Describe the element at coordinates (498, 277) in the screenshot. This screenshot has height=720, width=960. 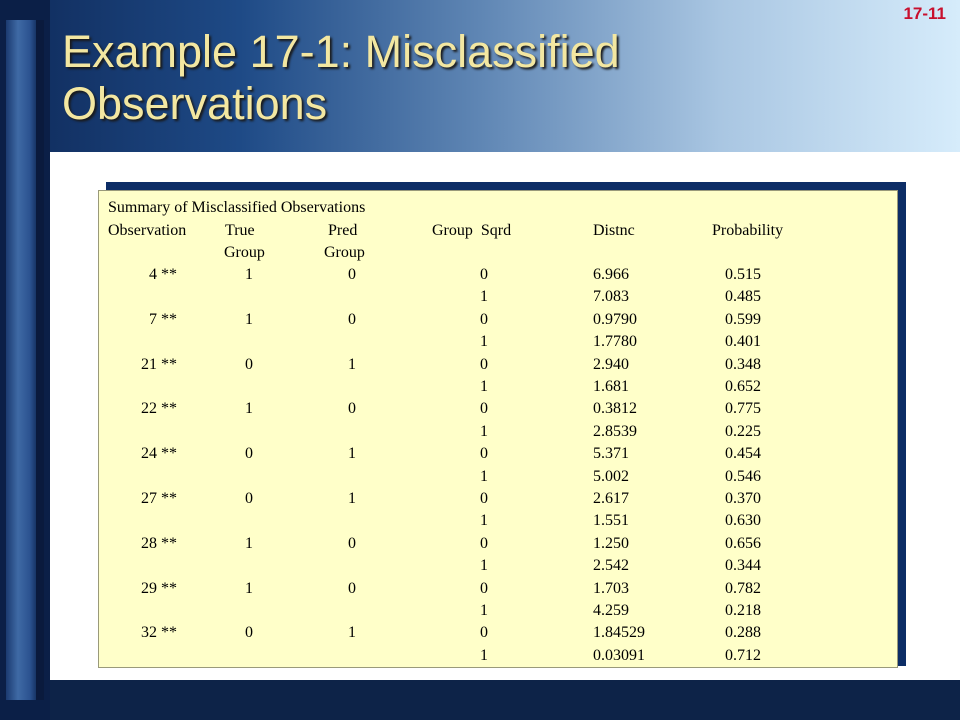
I see `table-row: 4 ** 1 0 0 6.966 0.515` at that location.